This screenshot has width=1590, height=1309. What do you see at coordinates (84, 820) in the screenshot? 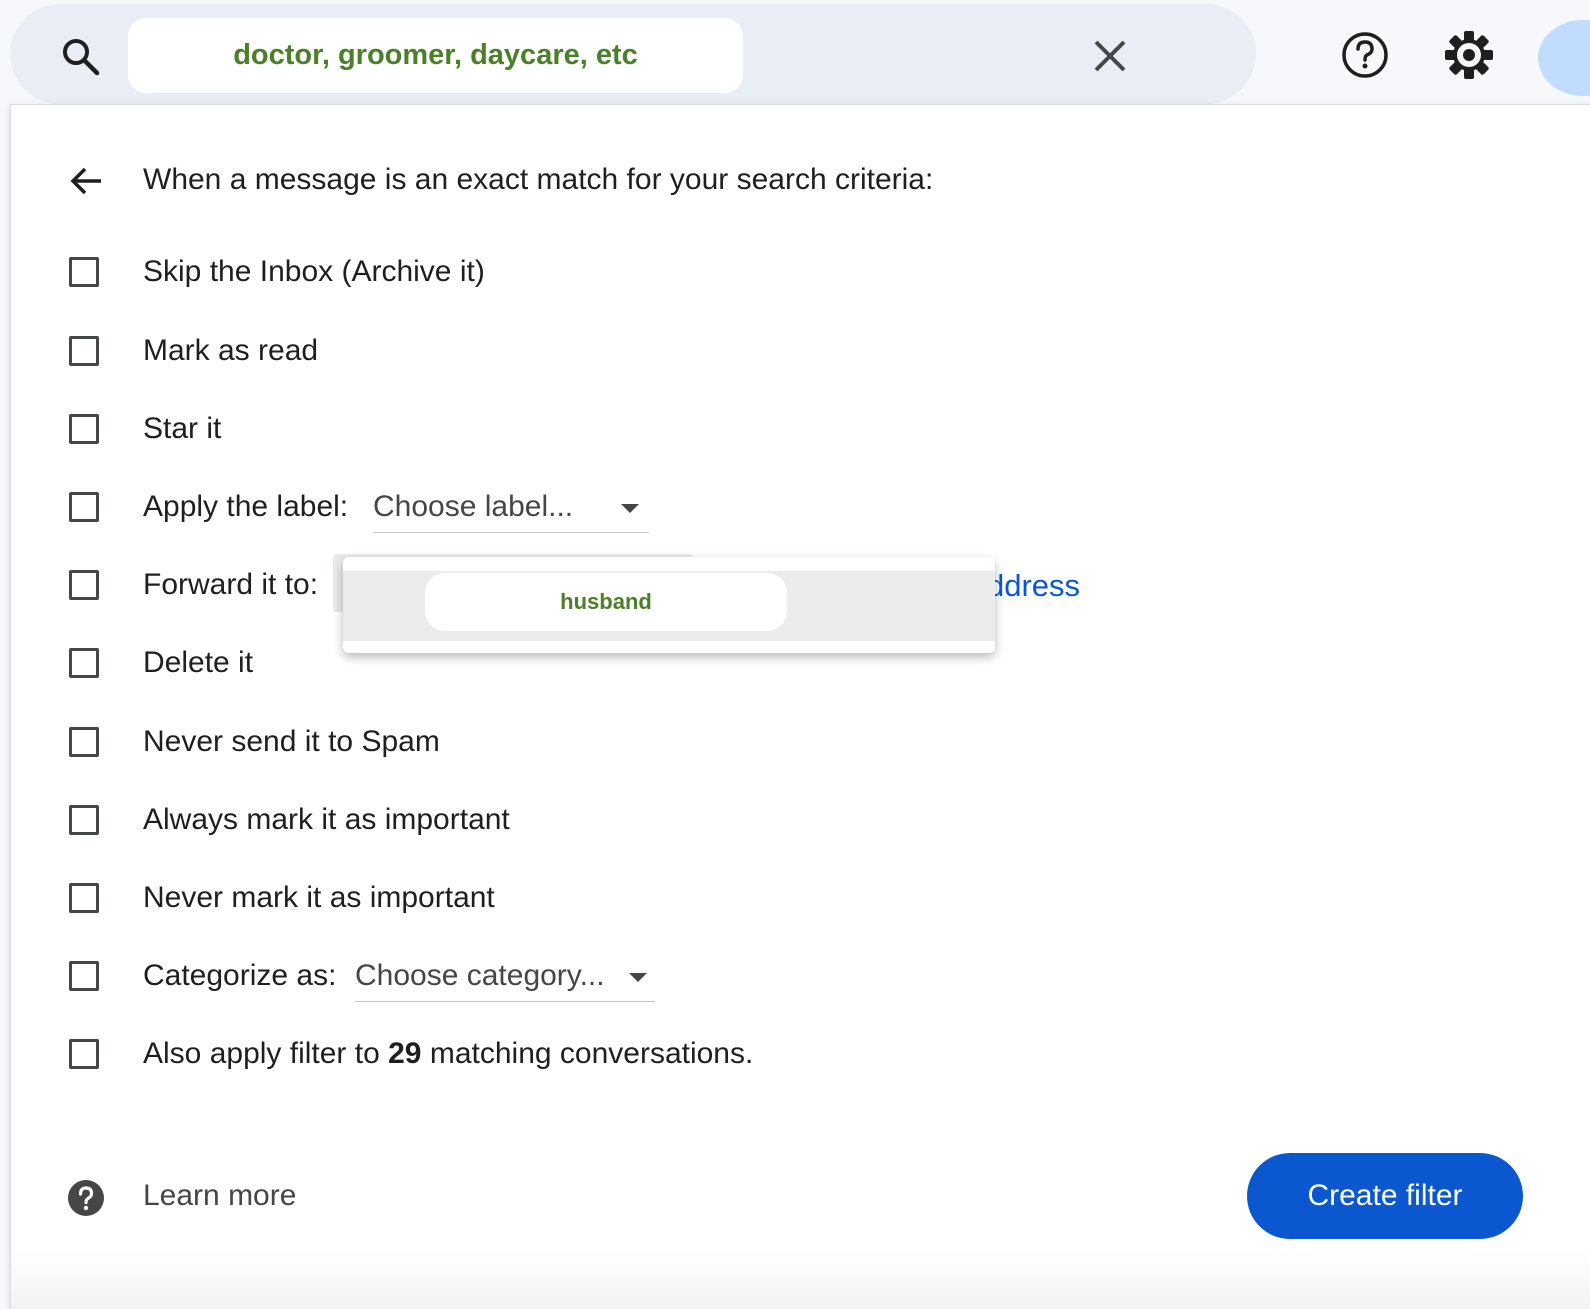
I see `checkbox-always-important` at bounding box center [84, 820].